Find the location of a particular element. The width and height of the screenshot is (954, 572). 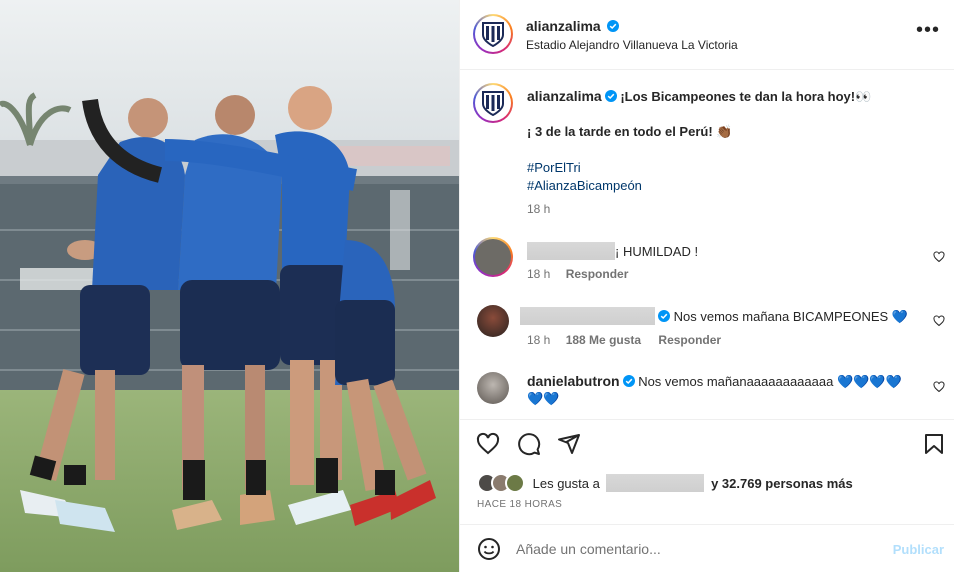

comment-text: Nos vemos mañanaaaaaaaaaaaa 💙💙💙💙 is located at coordinates (770, 381).